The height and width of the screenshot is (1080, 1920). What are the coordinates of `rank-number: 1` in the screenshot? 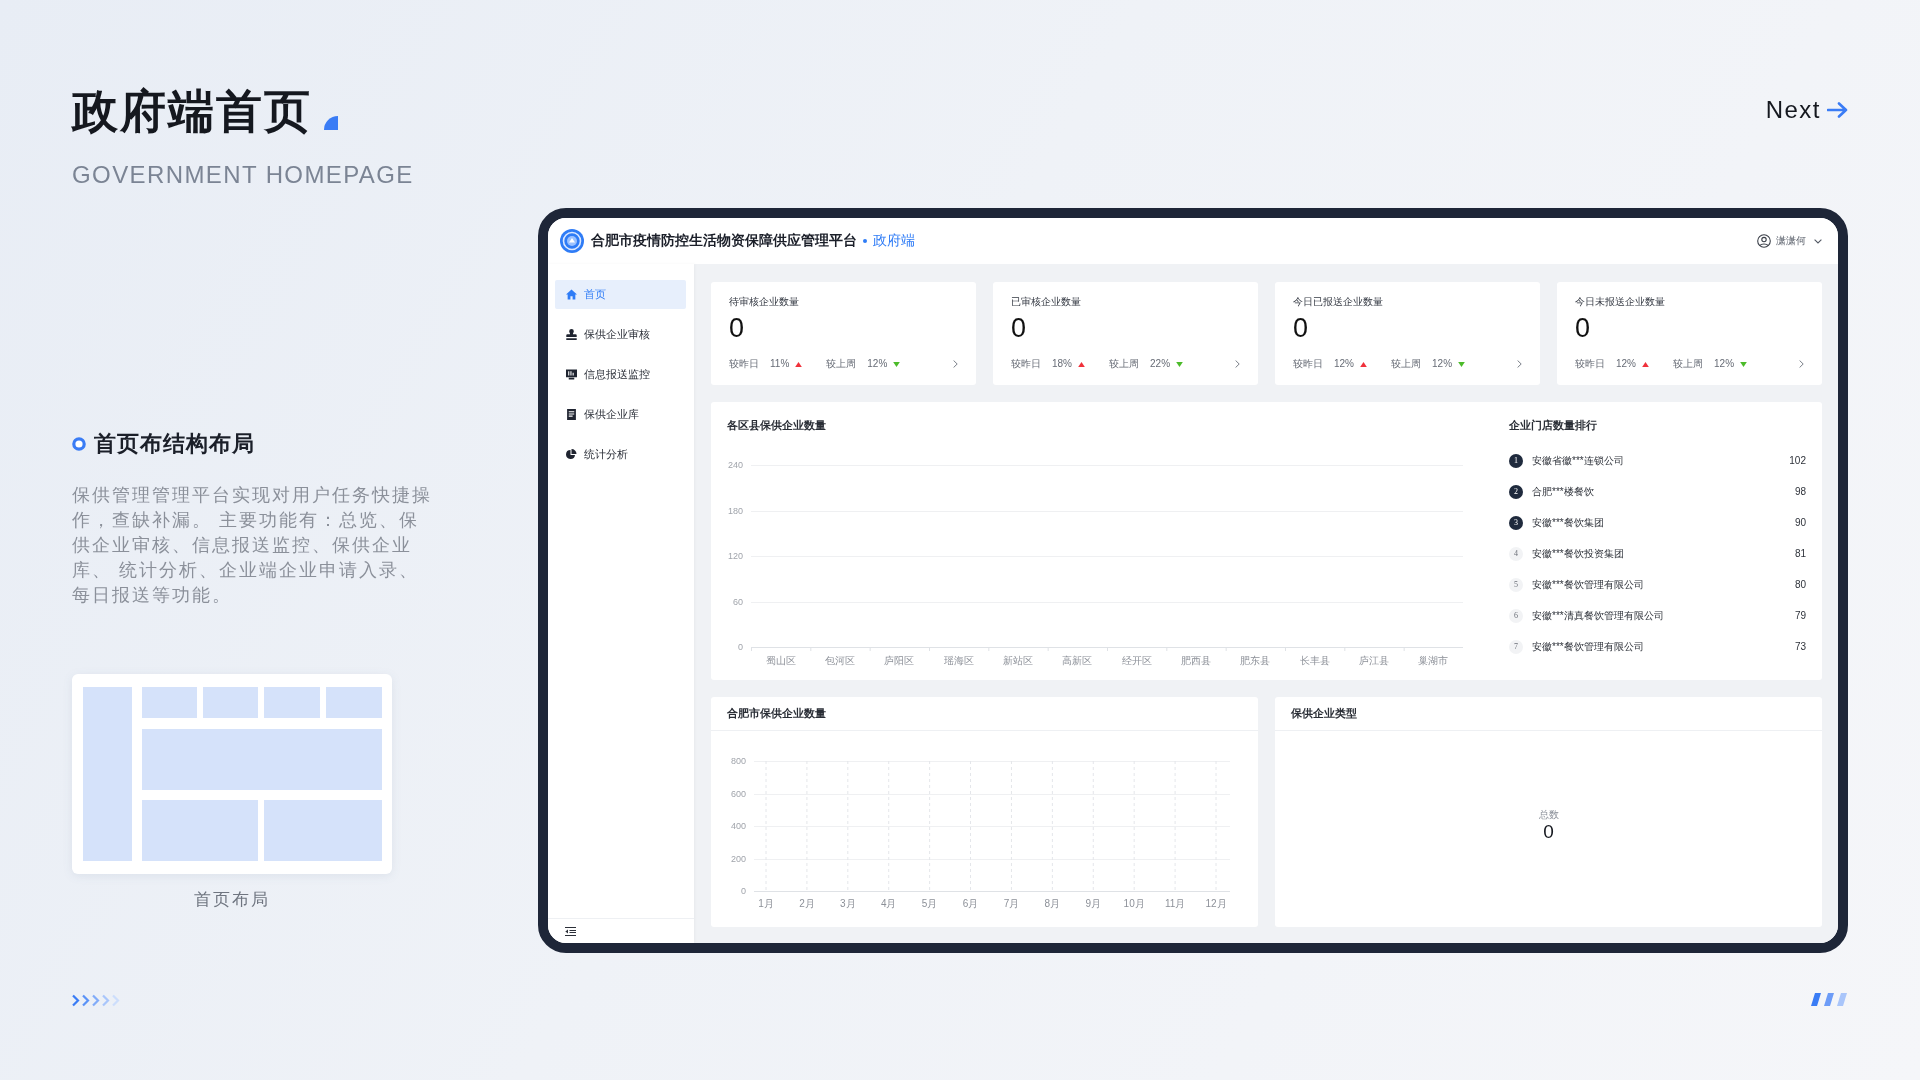 It's located at (1516, 460).